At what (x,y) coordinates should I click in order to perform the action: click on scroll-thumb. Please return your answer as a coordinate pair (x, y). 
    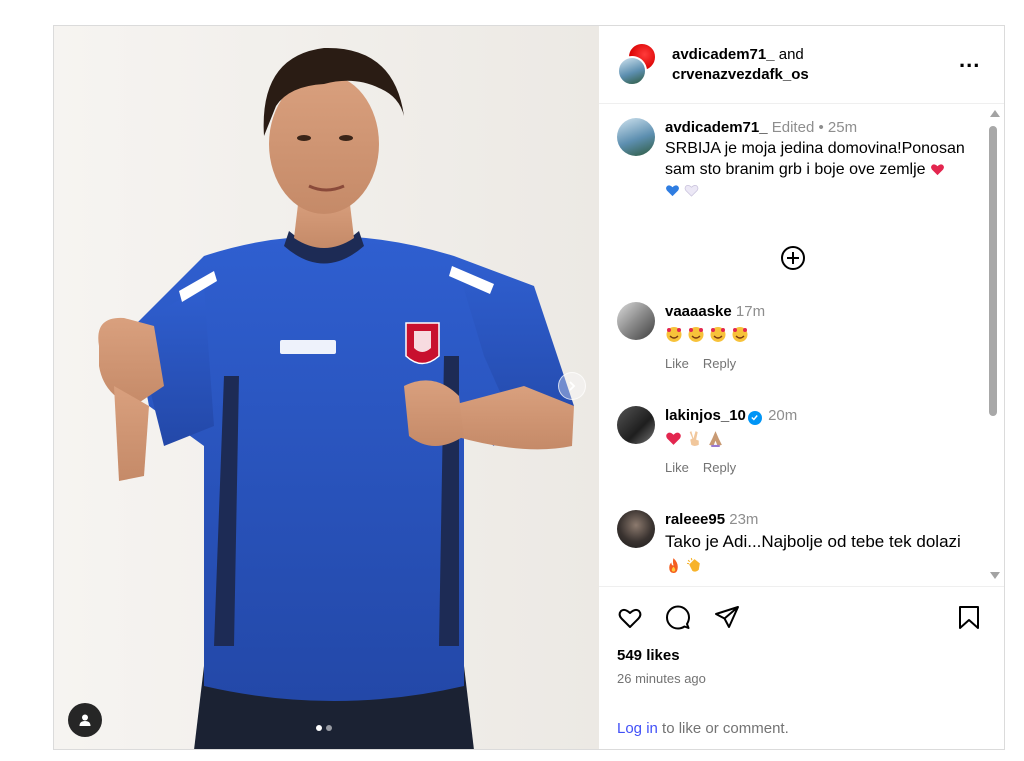
    Looking at the image, I should click on (993, 271).